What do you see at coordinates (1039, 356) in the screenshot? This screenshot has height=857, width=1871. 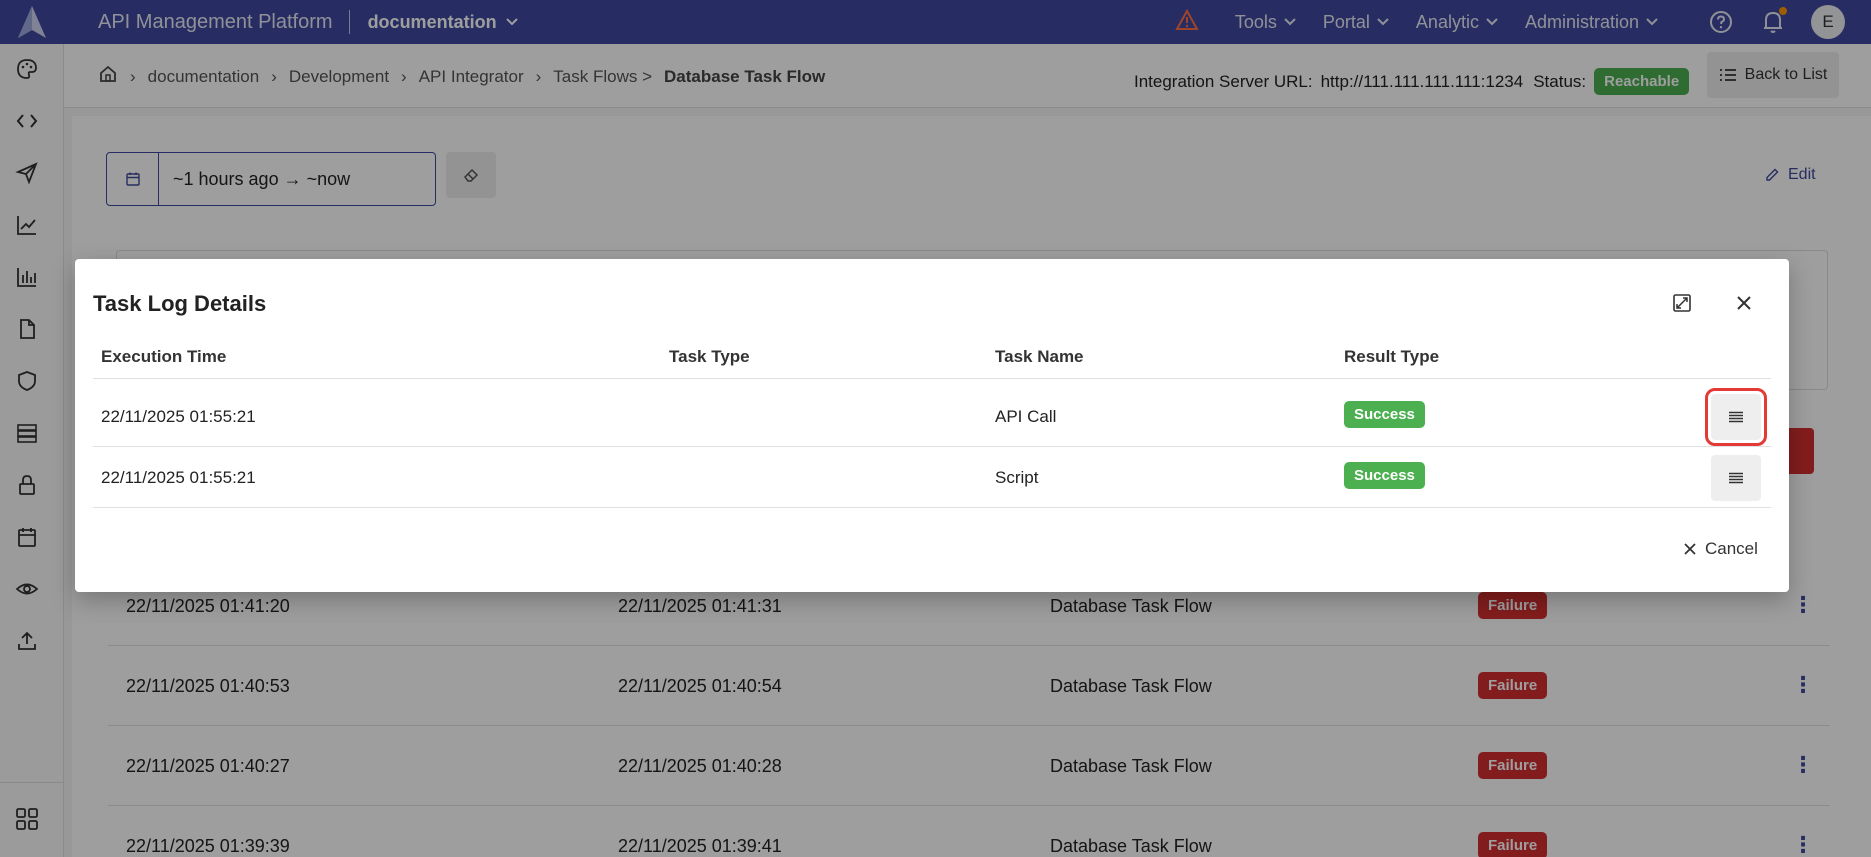 I see `column-task-name: Task Name` at bounding box center [1039, 356].